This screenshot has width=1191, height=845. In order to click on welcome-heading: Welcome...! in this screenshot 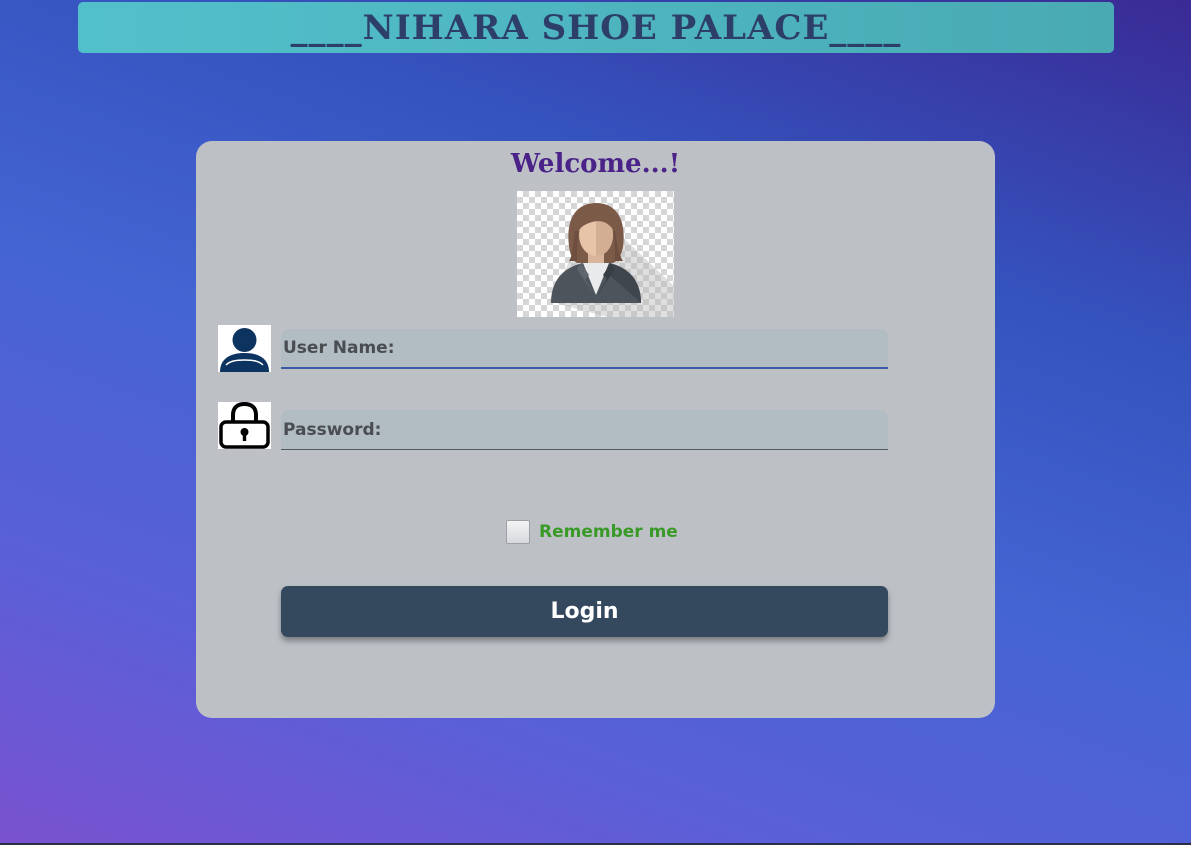, I will do `click(595, 164)`.